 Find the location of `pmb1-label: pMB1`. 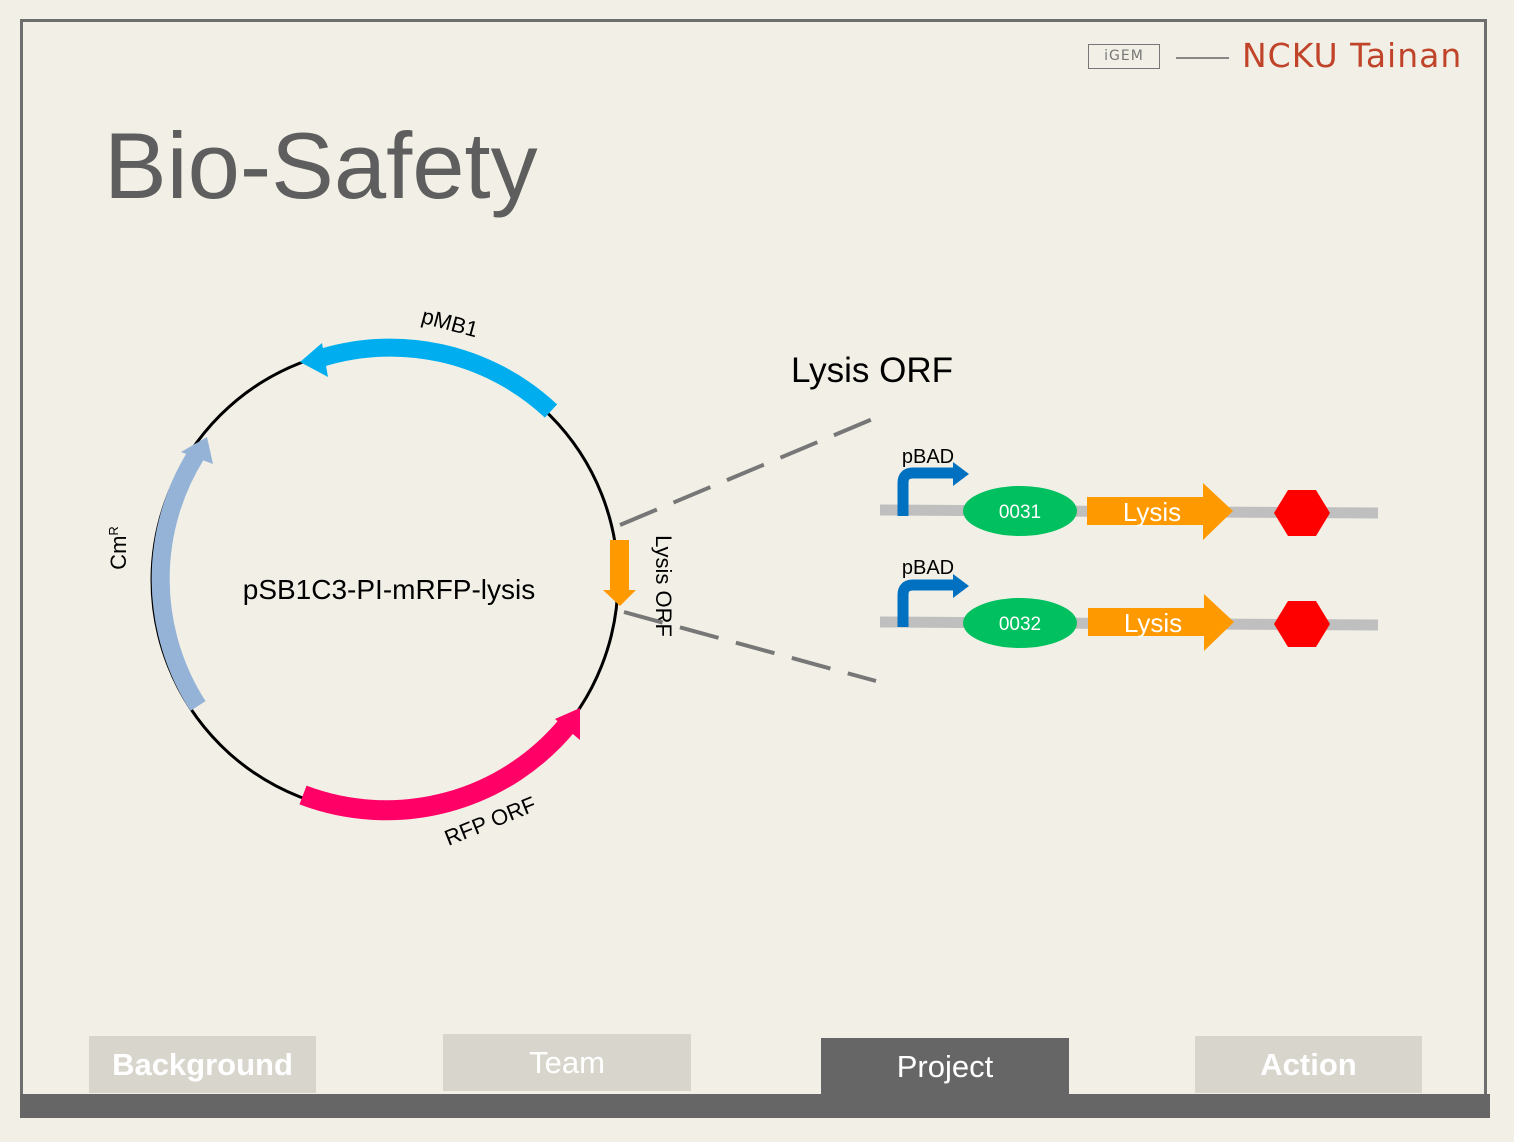

pmb1-label: pMB1 is located at coordinates (450, 322).